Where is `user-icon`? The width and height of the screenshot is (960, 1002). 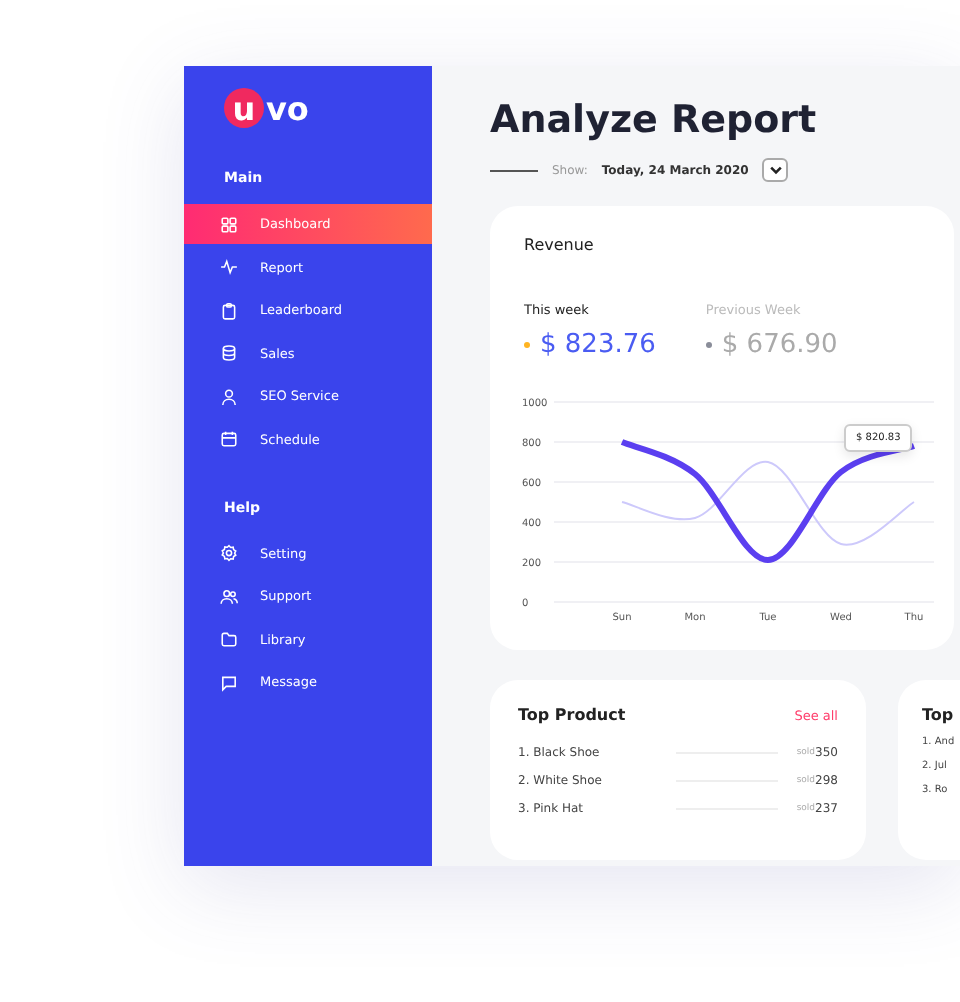 user-icon is located at coordinates (229, 396).